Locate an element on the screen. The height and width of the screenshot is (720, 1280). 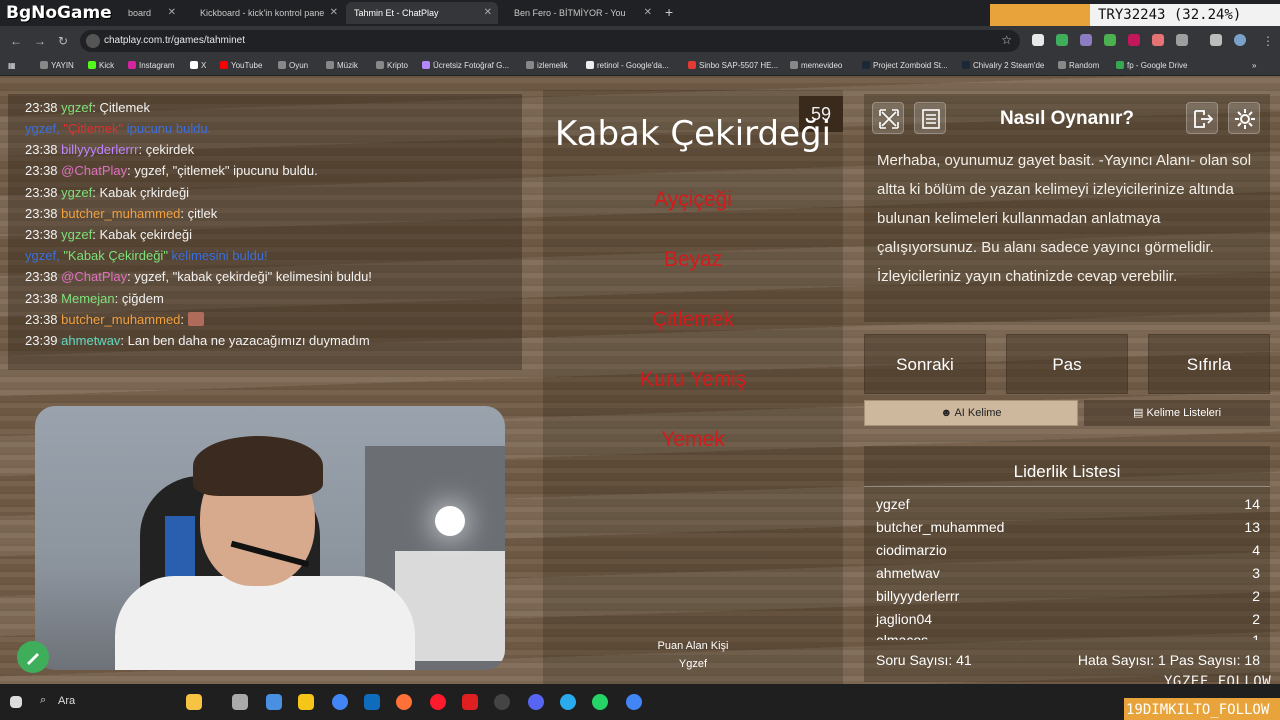
outlook-icon is located at coordinates (372, 702).